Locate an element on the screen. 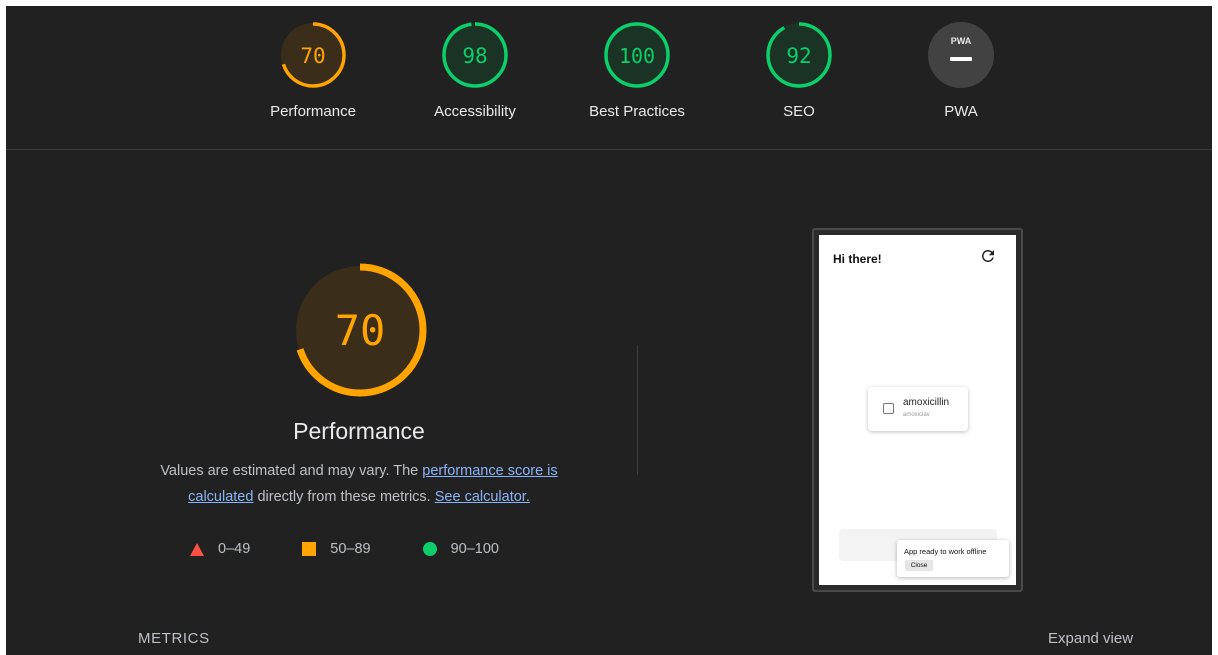 The height and width of the screenshot is (655, 1218). legend-label: 0–49 is located at coordinates (234, 549).